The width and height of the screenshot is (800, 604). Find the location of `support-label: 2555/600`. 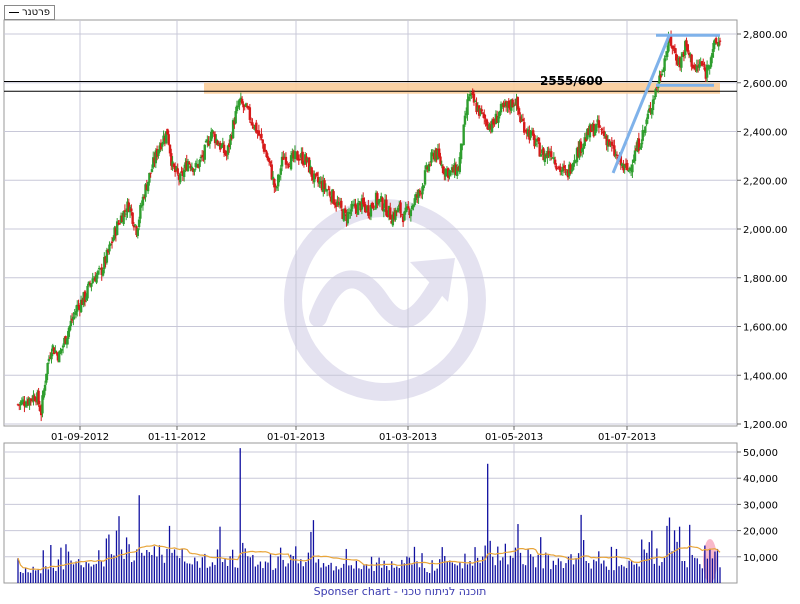

support-label: 2555/600 is located at coordinates (571, 81).